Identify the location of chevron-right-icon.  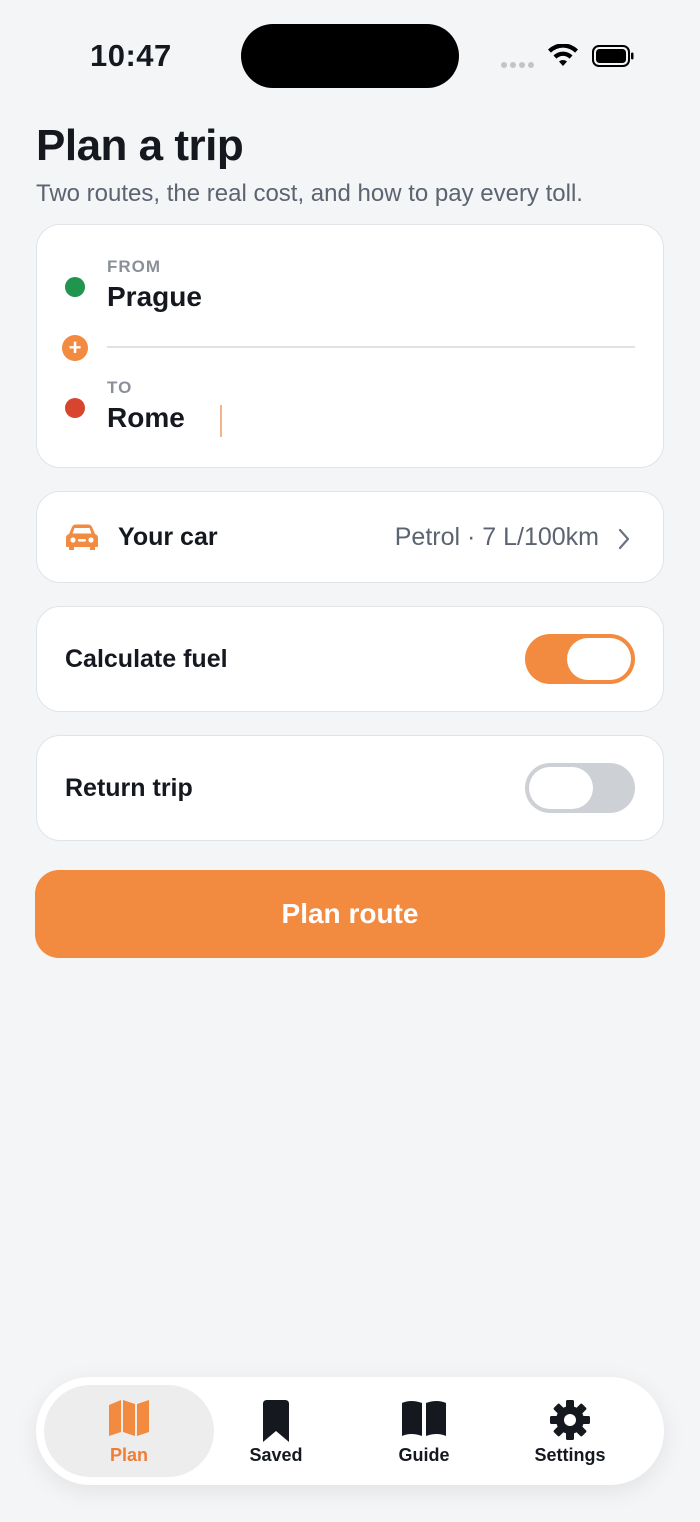
(624, 539).